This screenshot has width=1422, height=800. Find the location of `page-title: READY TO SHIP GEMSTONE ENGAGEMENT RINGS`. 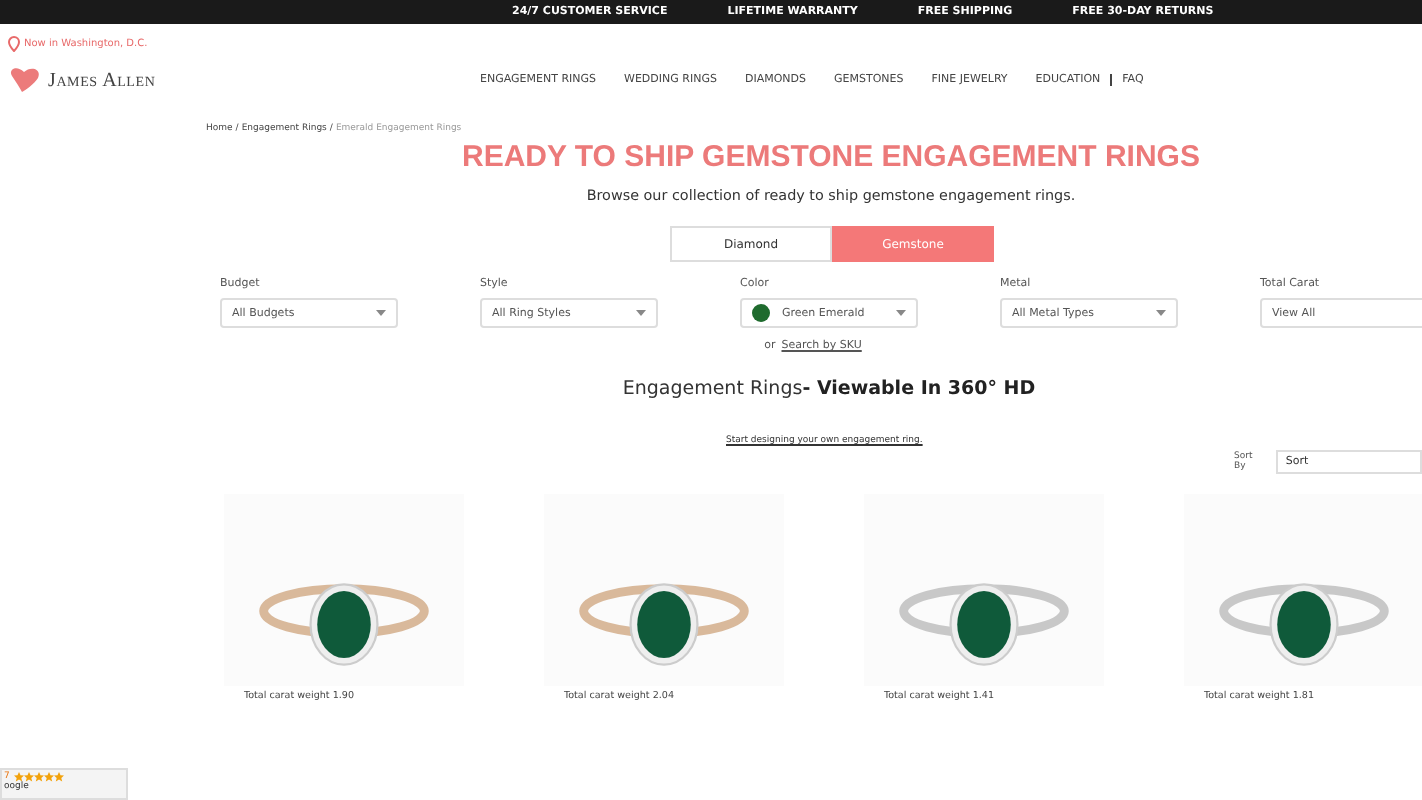

page-title: READY TO SHIP GEMSTONE ENGAGEMENT RINGS is located at coordinates (831, 157).